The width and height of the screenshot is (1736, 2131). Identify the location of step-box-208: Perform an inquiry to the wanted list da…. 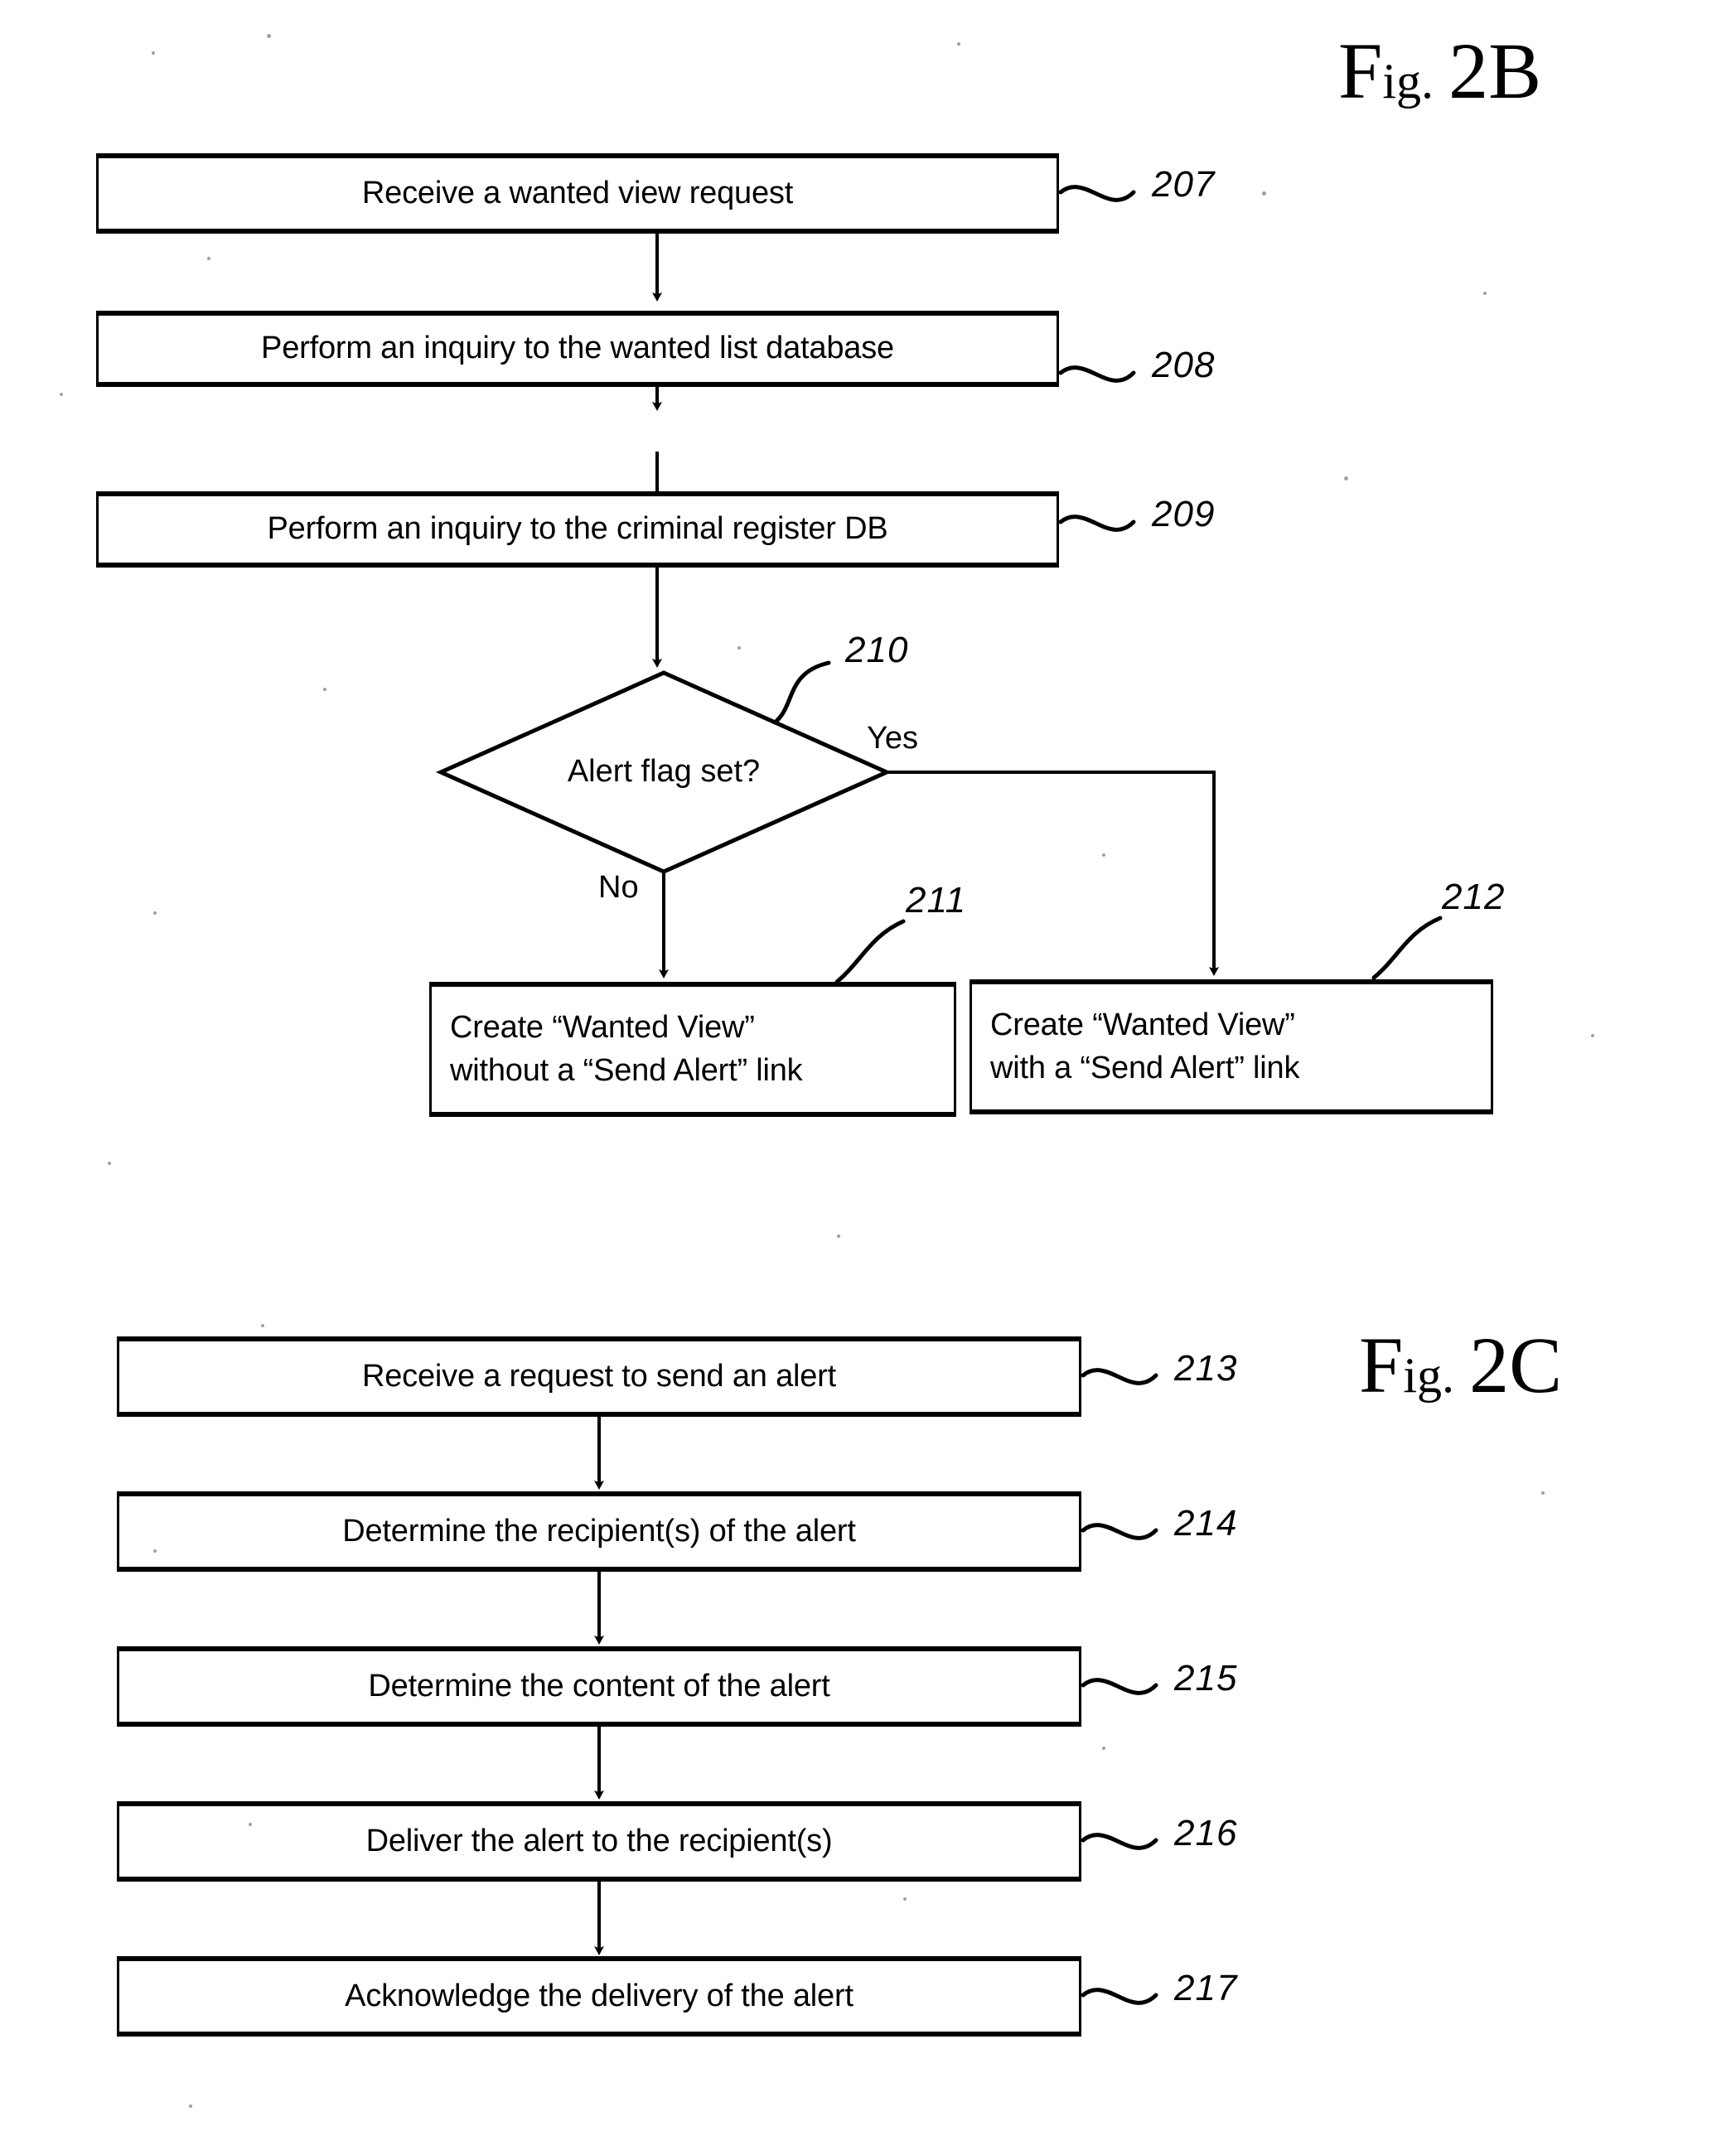
(577, 349).